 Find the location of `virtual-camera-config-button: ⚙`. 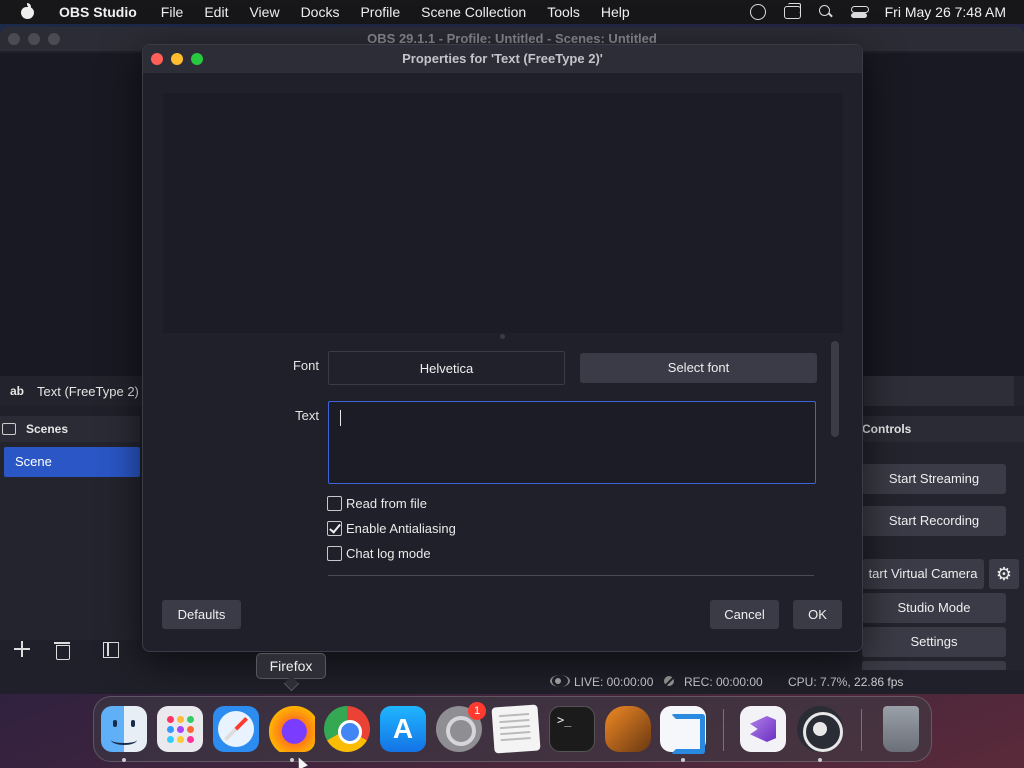

virtual-camera-config-button: ⚙ is located at coordinates (1004, 574).